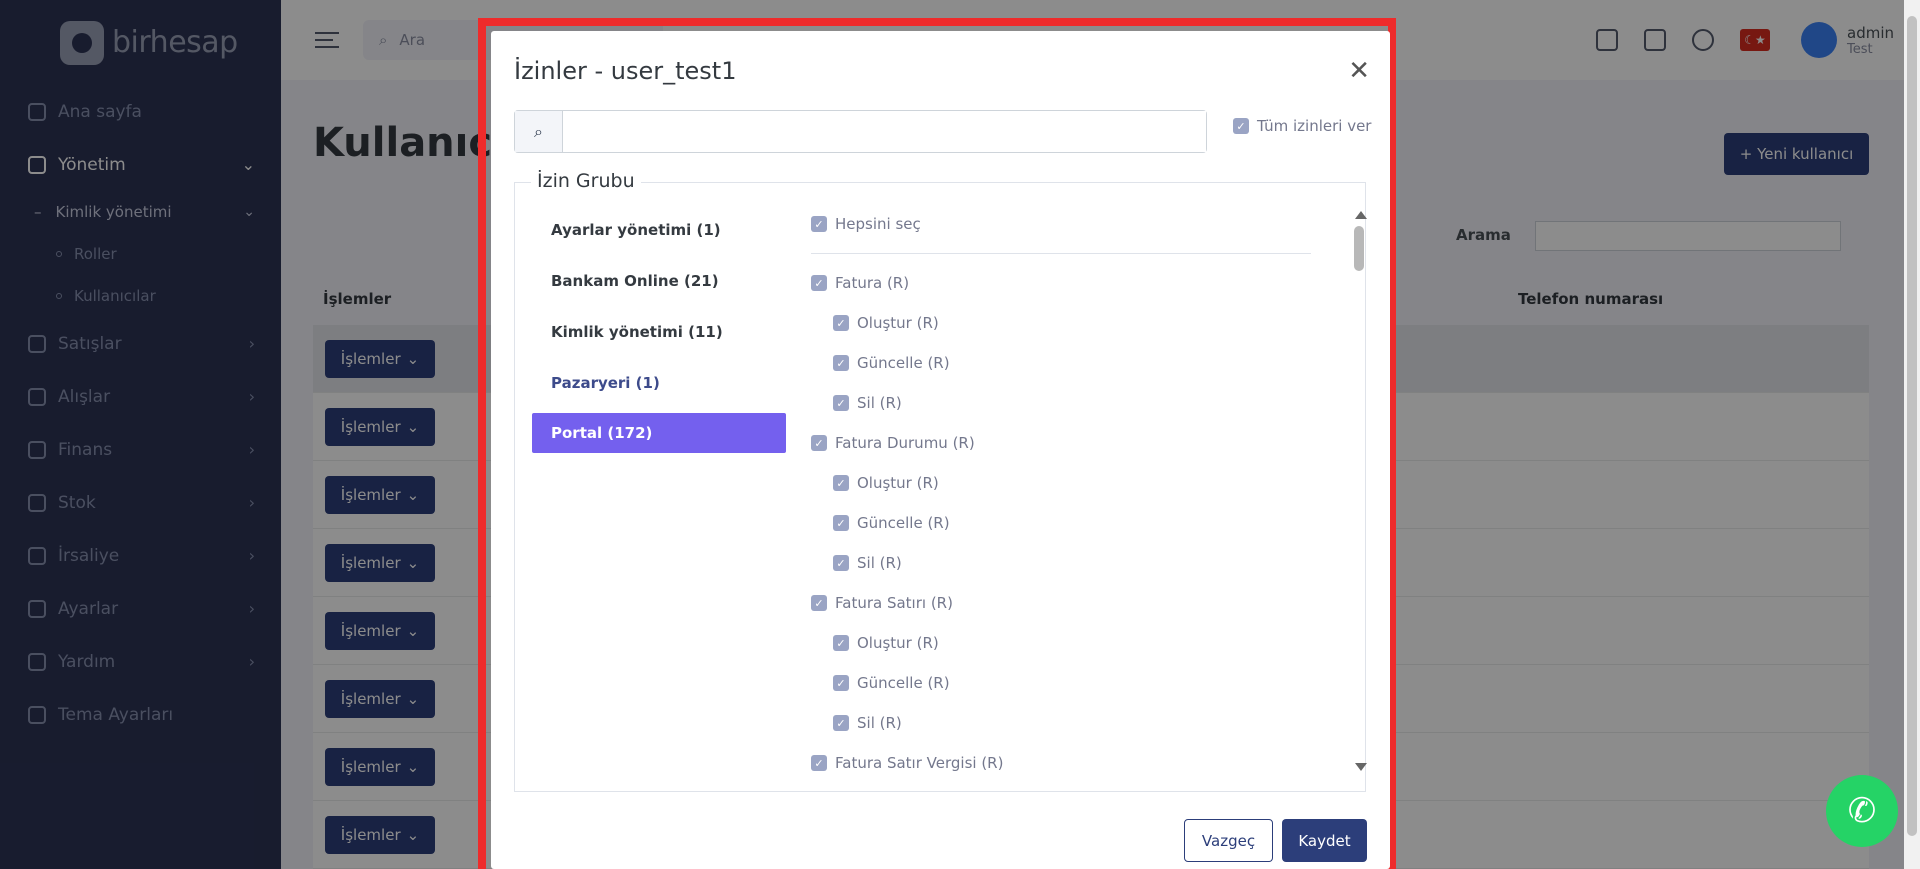 This screenshot has width=1920, height=869. I want to click on save-button: Kaydet, so click(1324, 840).